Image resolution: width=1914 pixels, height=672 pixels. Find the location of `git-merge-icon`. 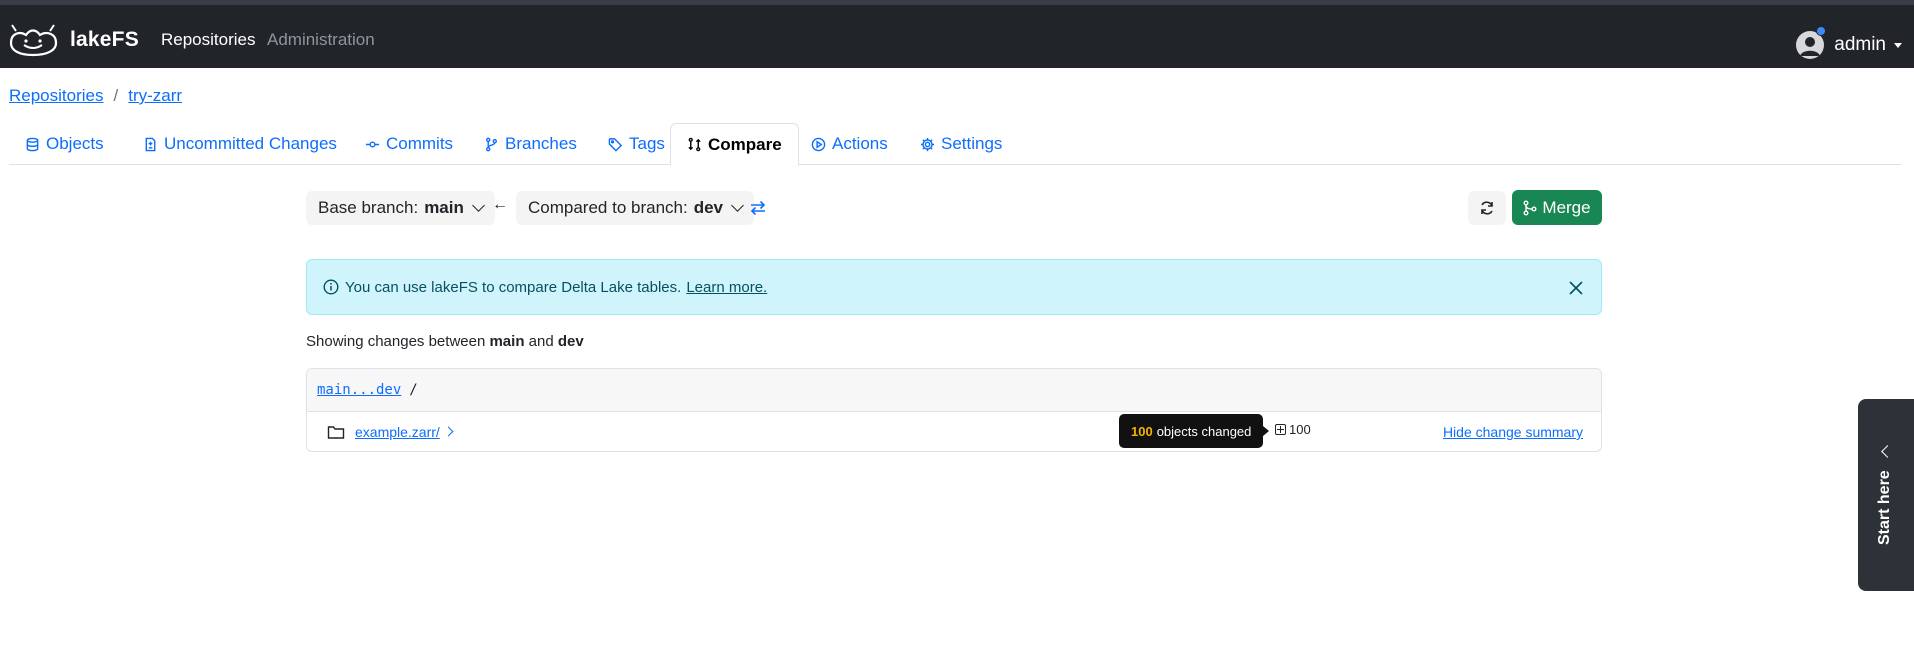

git-merge-icon is located at coordinates (1530, 207).